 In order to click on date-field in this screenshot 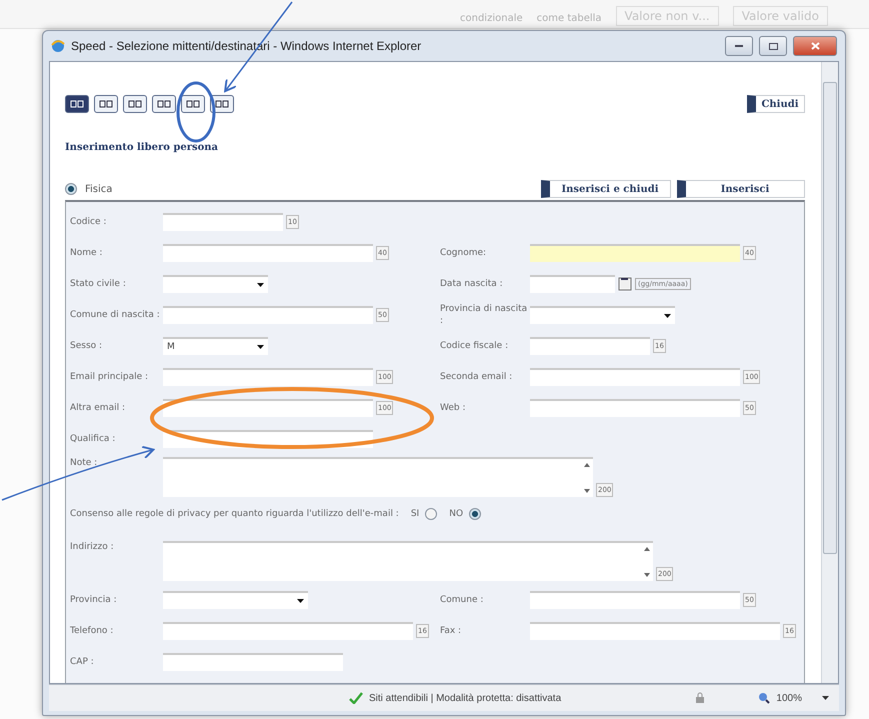, I will do `click(572, 283)`.